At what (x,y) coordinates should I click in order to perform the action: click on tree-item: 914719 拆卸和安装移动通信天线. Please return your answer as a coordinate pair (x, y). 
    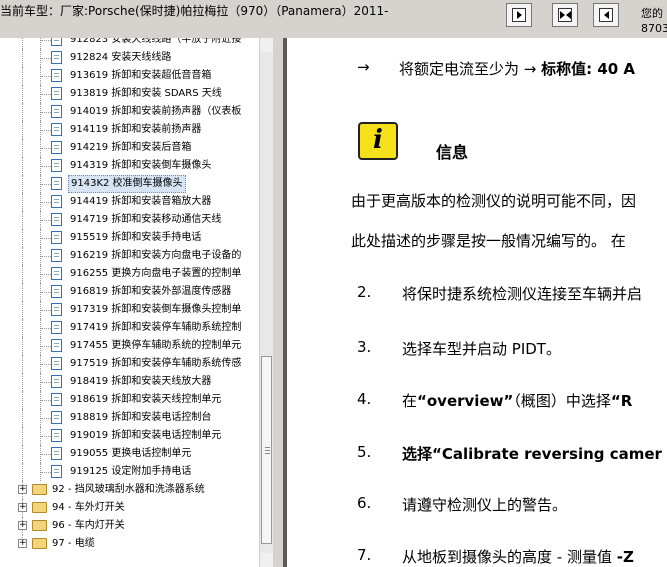
    Looking at the image, I should click on (129, 220).